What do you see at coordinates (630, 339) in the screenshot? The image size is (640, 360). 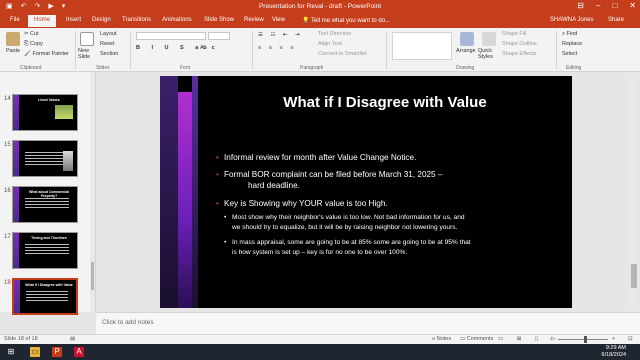 I see `fit-to-window-icon: ⊡` at bounding box center [630, 339].